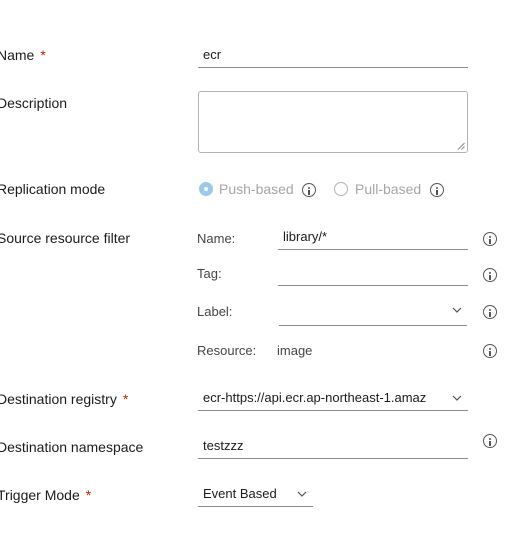  Describe the element at coordinates (373, 274) in the screenshot. I see `filter-tag-input` at that location.